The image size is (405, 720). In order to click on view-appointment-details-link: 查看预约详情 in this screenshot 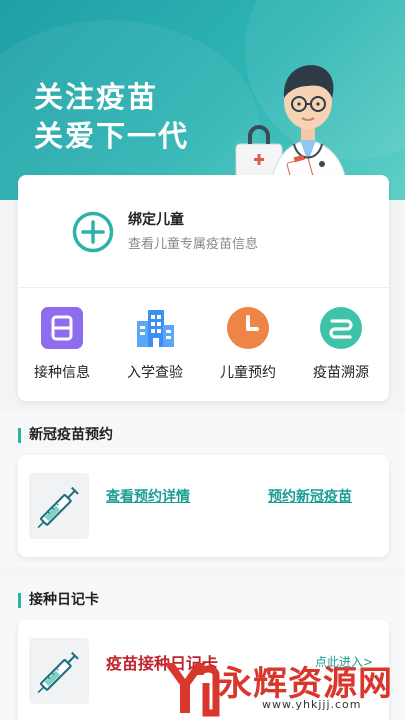, I will do `click(148, 496)`.